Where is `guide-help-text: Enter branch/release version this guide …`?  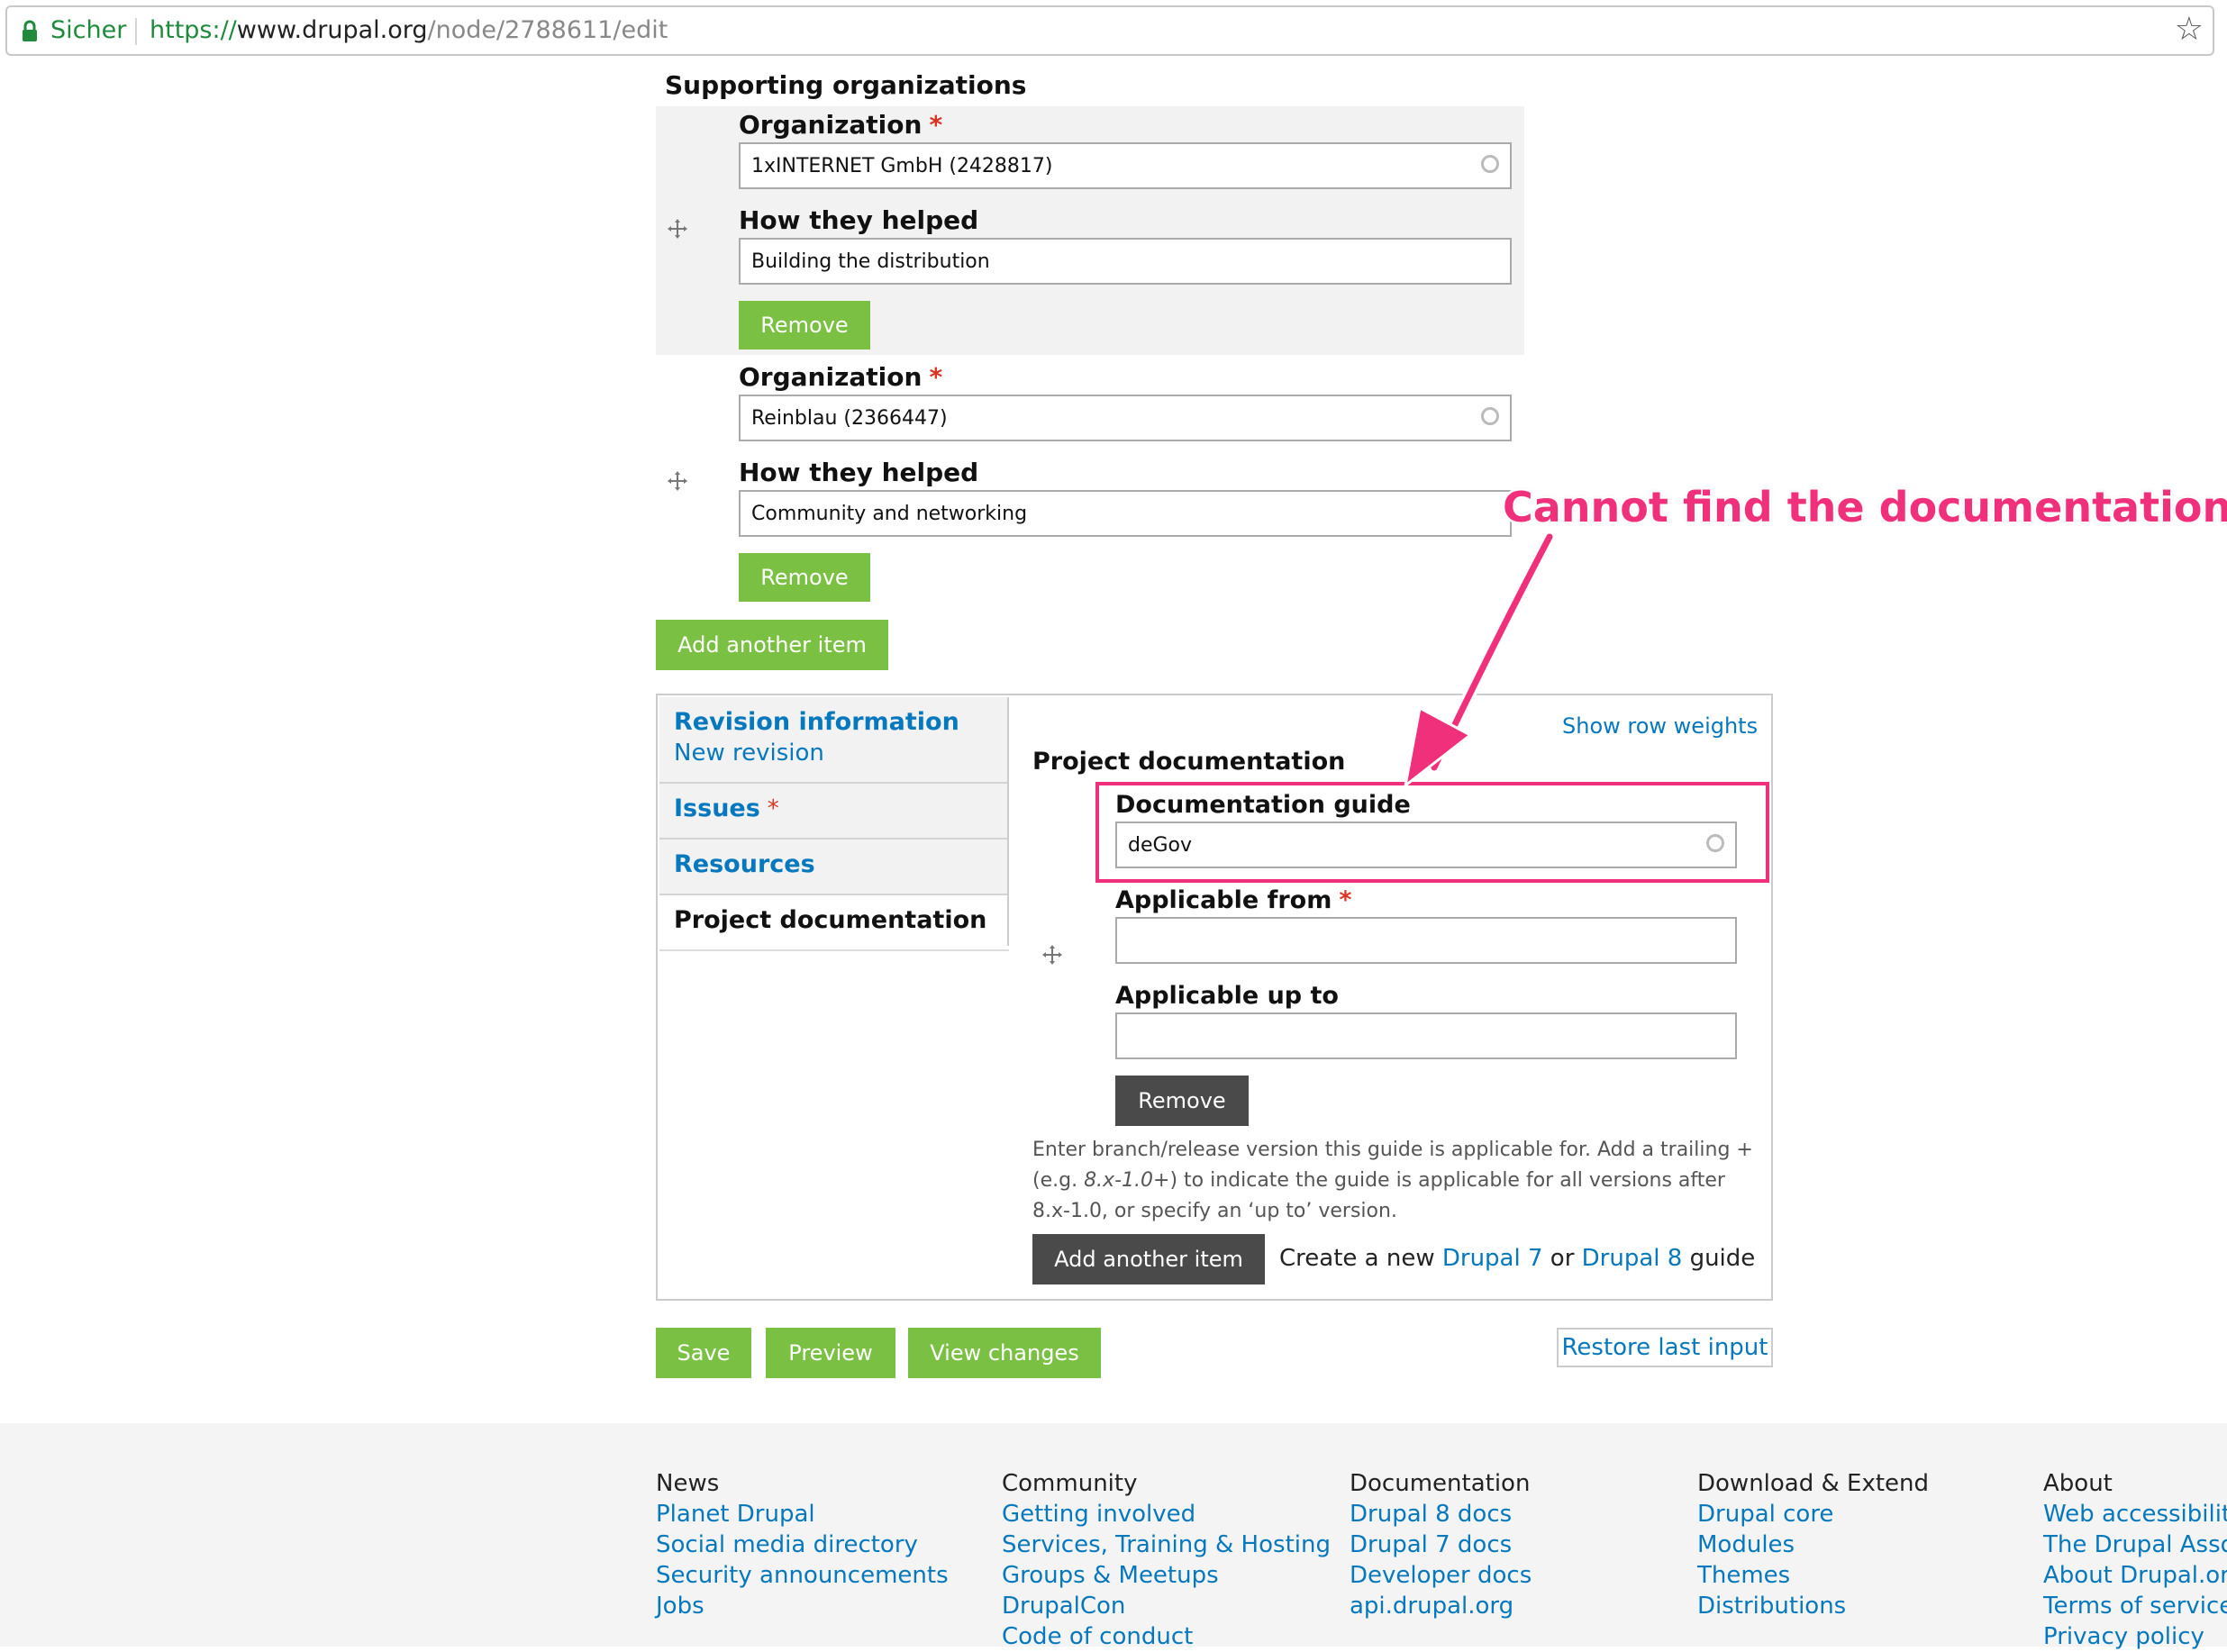 guide-help-text: Enter branch/release version this guide … is located at coordinates (1392, 1181).